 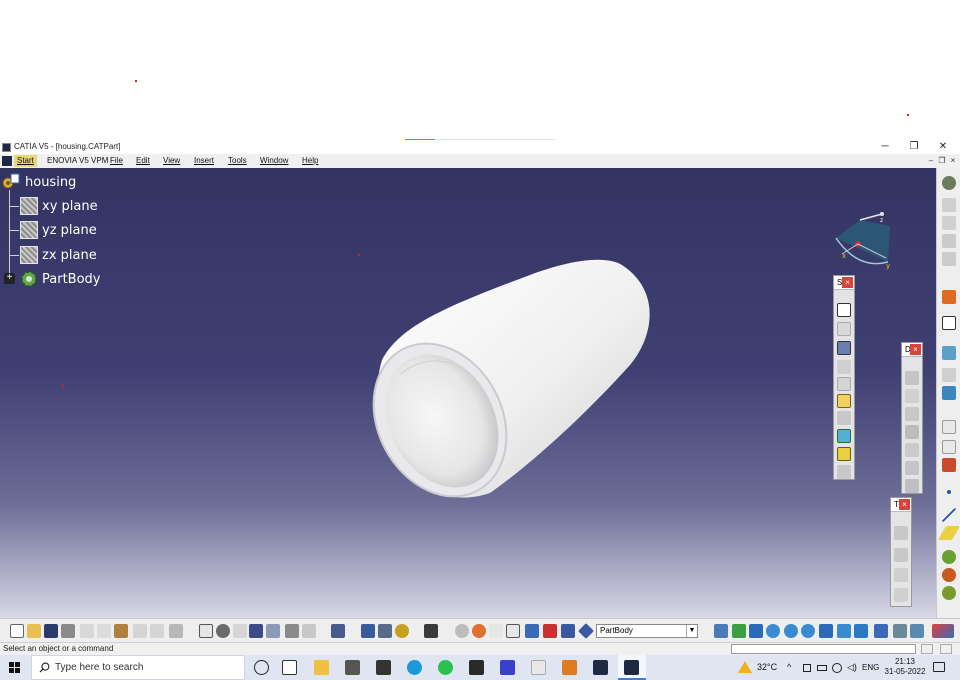 I want to click on thread-icon, so click(x=912, y=468).